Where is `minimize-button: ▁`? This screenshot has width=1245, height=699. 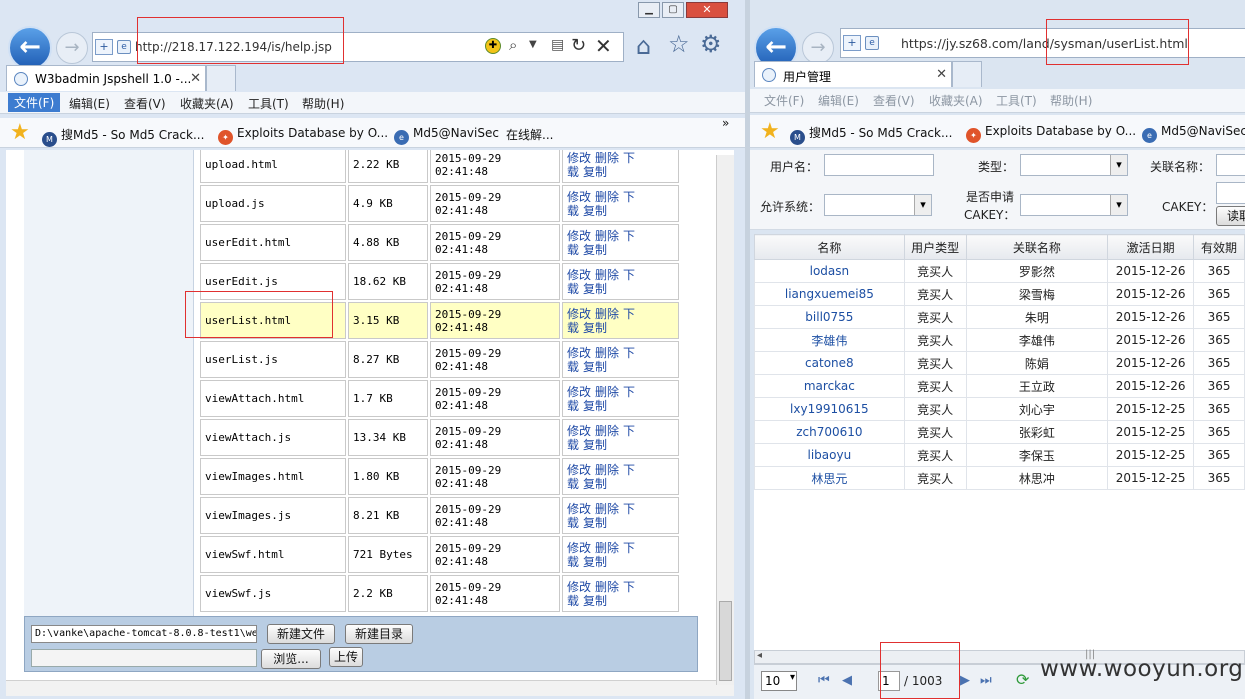
minimize-button: ▁ is located at coordinates (649, 10).